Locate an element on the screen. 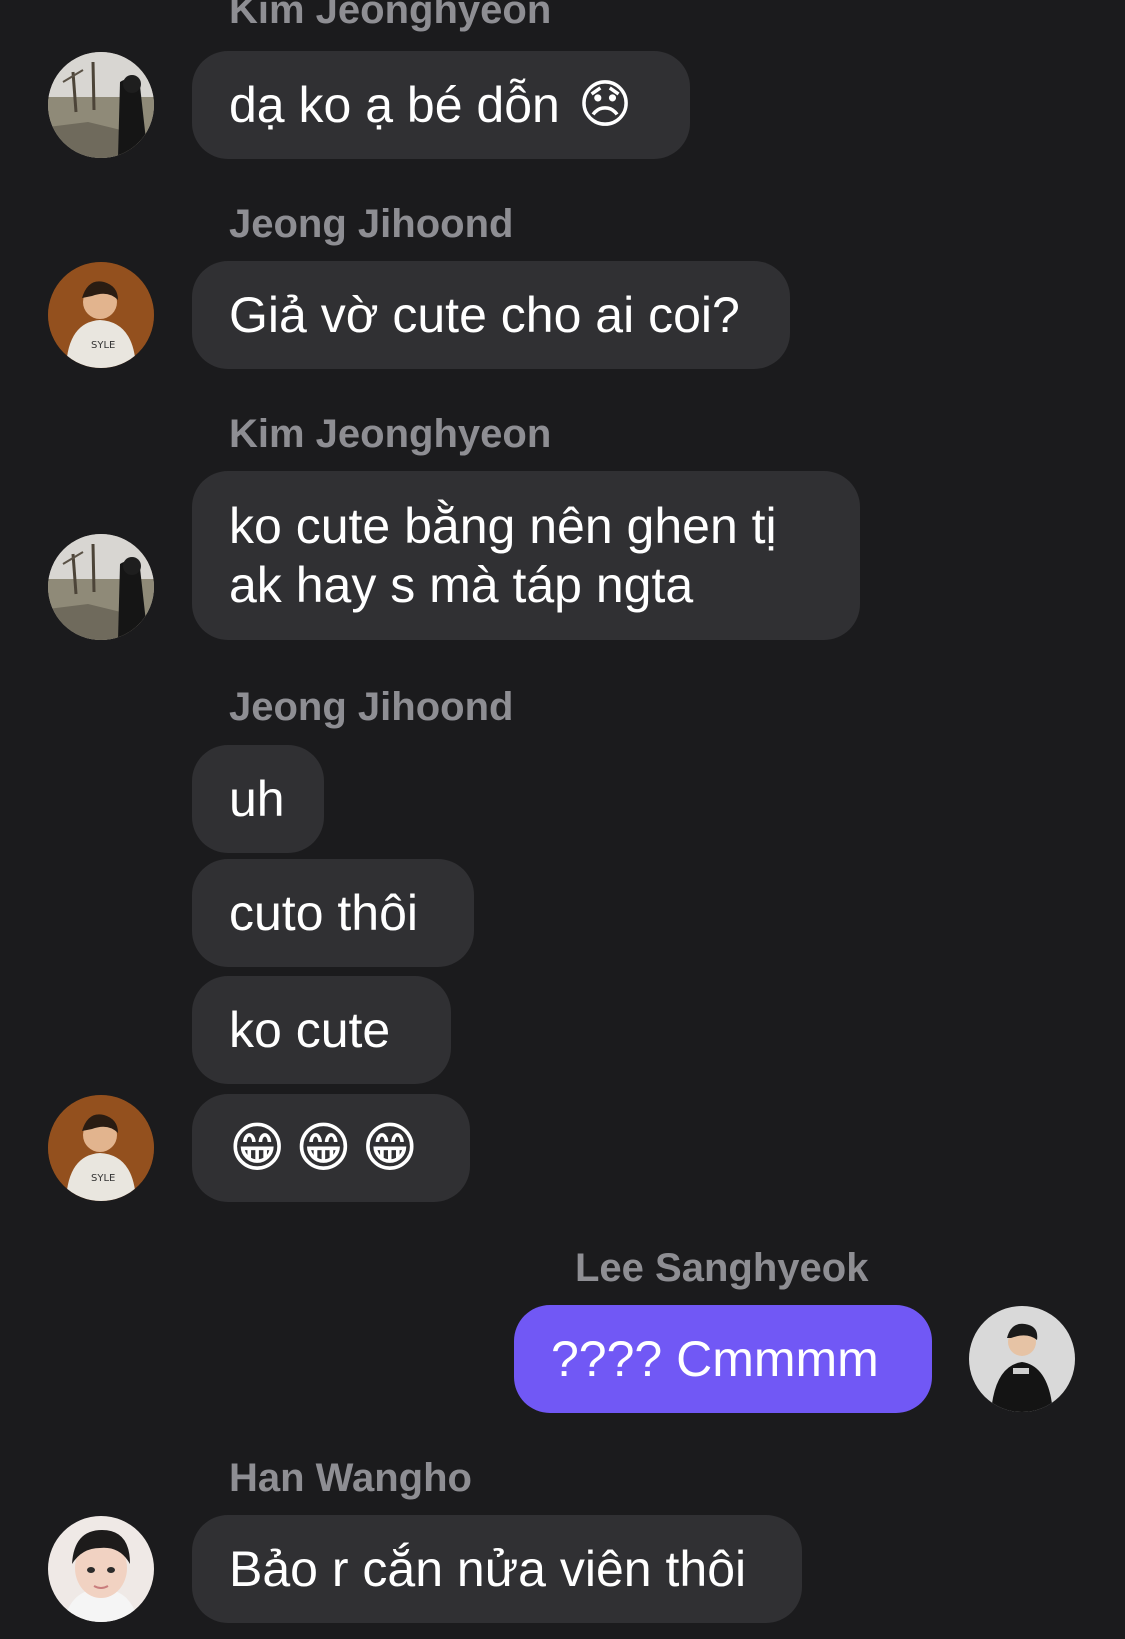 This screenshot has height=1639, width=1125. sender-name: Lee Sanghyeok is located at coordinates (722, 1268).